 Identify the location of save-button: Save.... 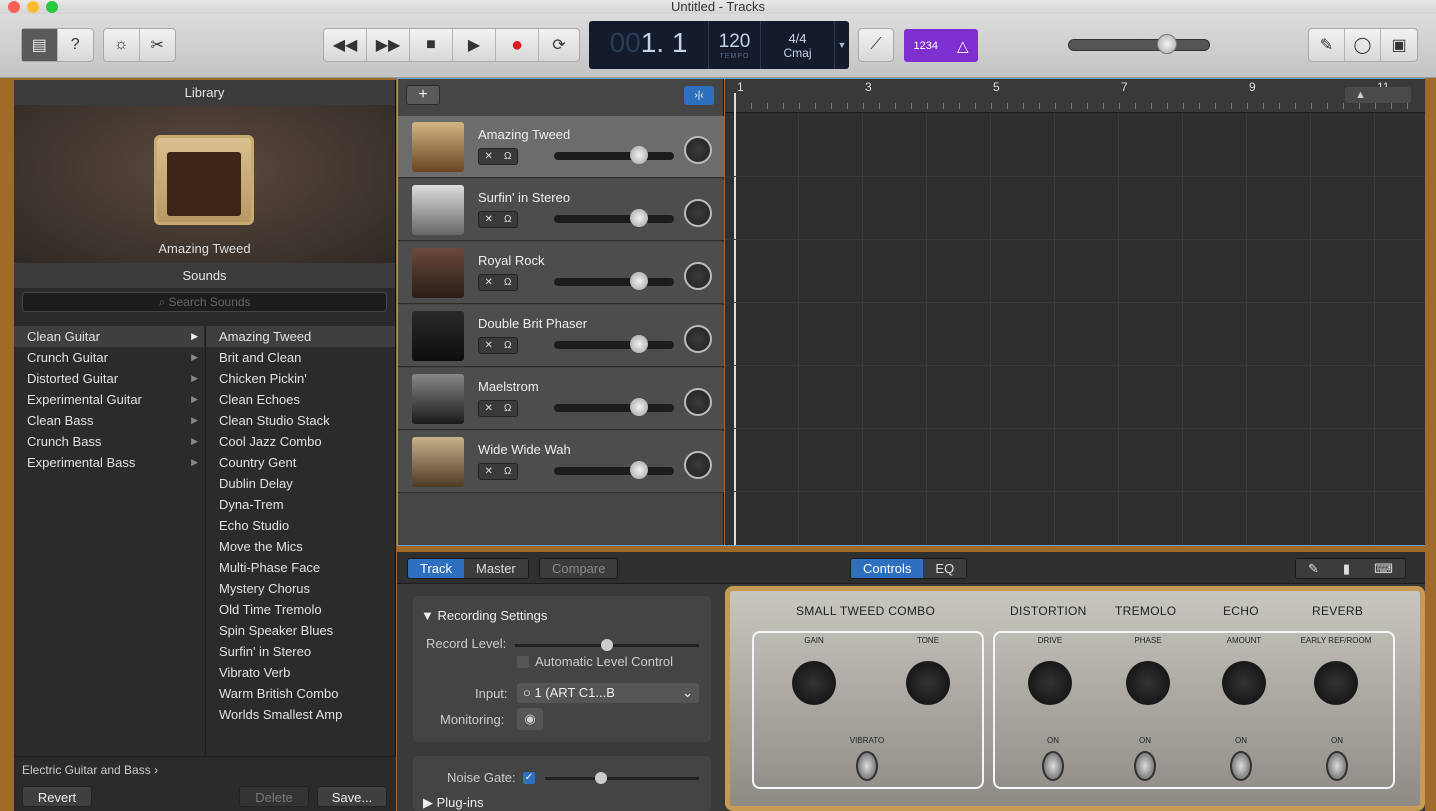
(352, 796).